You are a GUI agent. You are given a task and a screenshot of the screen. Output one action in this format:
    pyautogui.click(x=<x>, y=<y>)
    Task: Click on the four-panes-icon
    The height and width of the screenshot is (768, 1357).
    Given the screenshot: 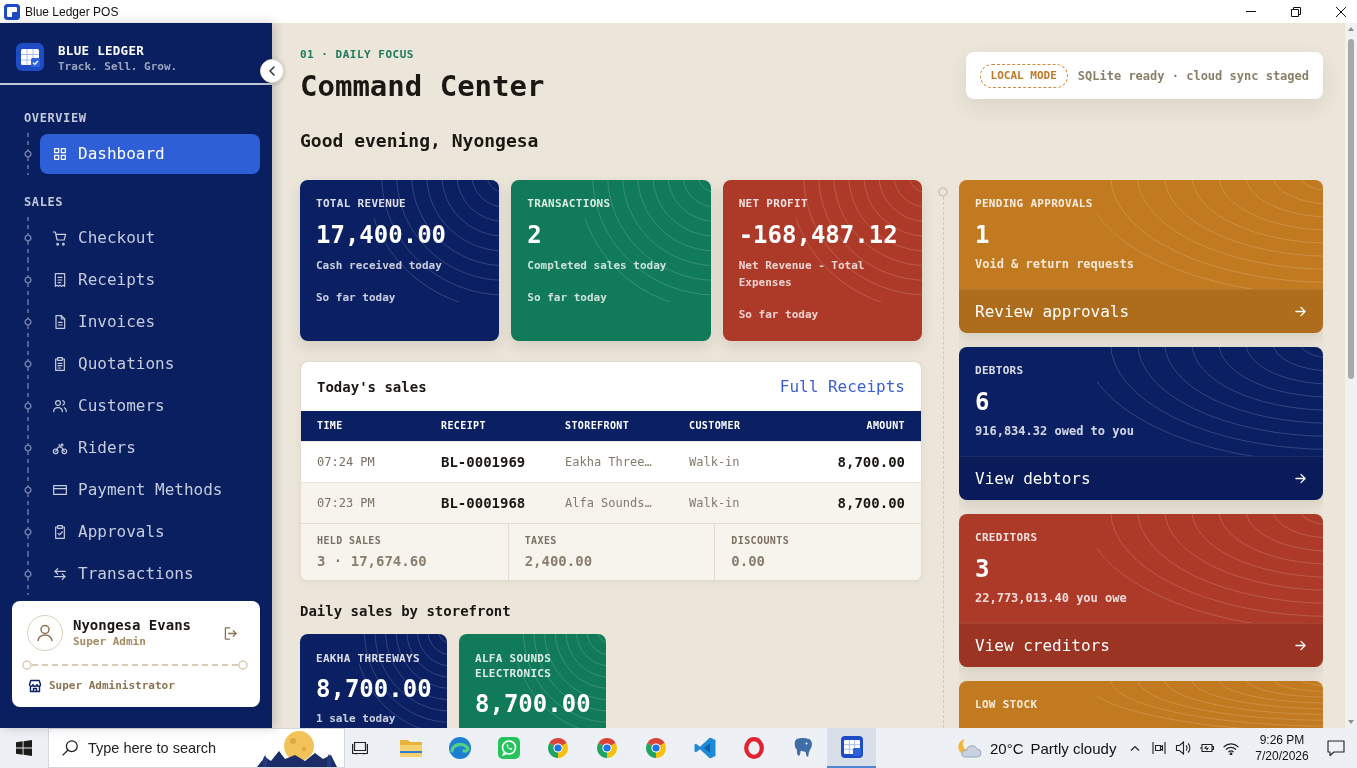 What is the action you would take?
    pyautogui.click(x=24, y=748)
    